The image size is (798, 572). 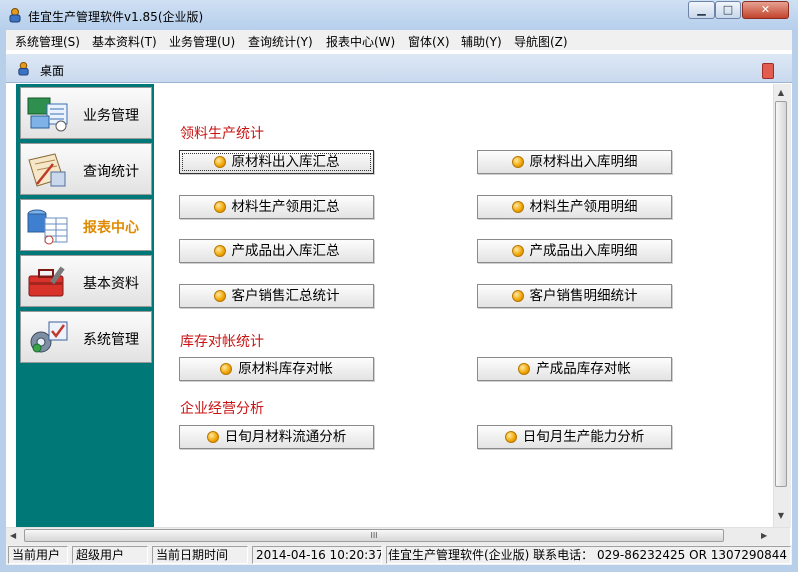 I want to click on scroll-left-arrow-icon: ◀, so click(x=15, y=536).